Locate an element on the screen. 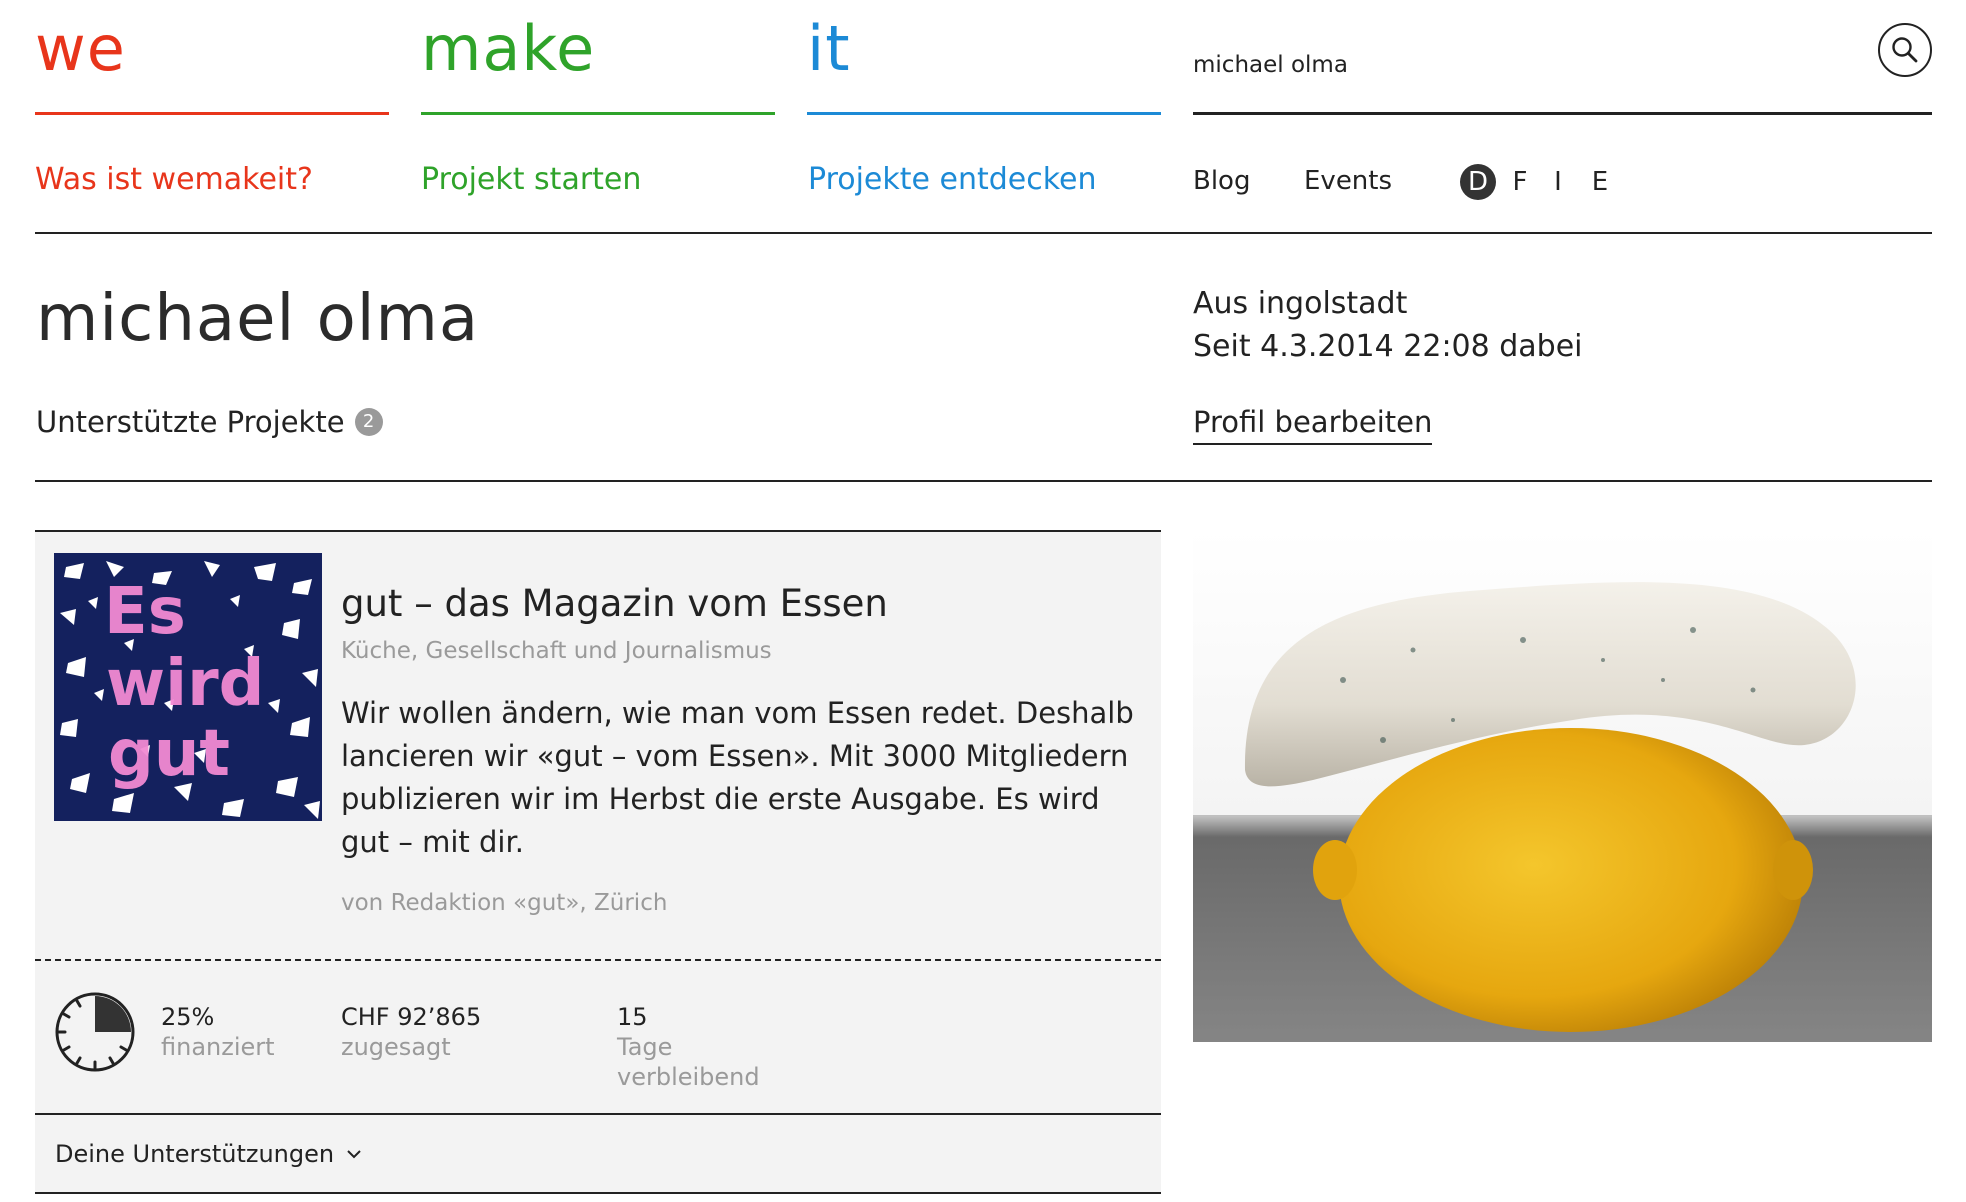  your-support-label: Deine Unterstützungen is located at coordinates (195, 1154).